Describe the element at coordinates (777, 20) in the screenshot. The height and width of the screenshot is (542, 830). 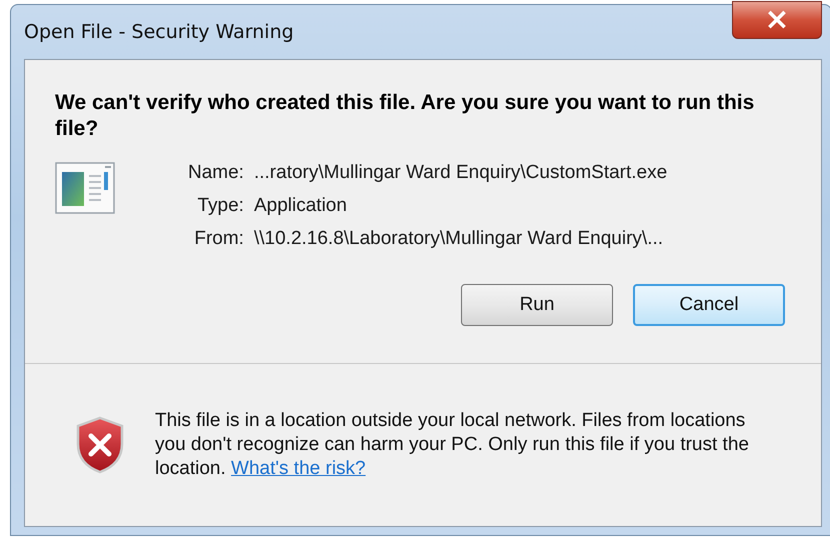
I see `close-button: ×` at that location.